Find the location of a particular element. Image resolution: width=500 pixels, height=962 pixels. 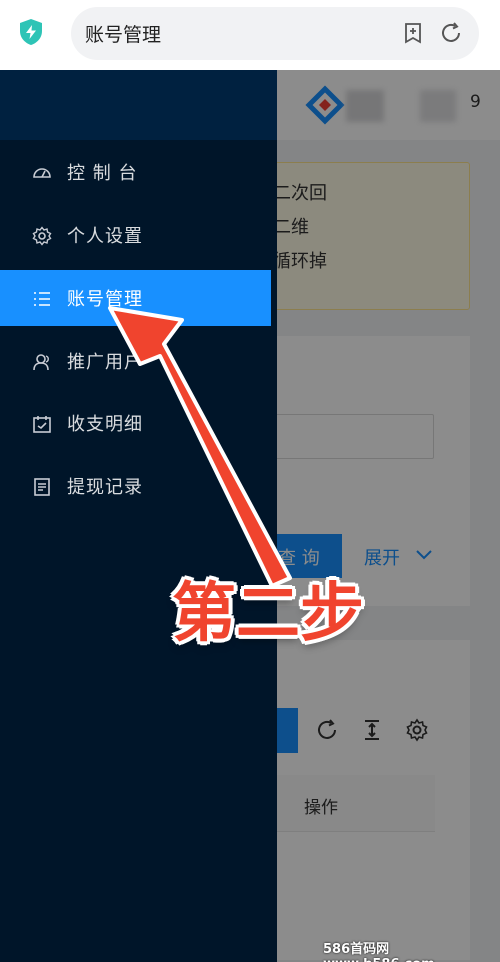

calendar-icon is located at coordinates (42, 424).